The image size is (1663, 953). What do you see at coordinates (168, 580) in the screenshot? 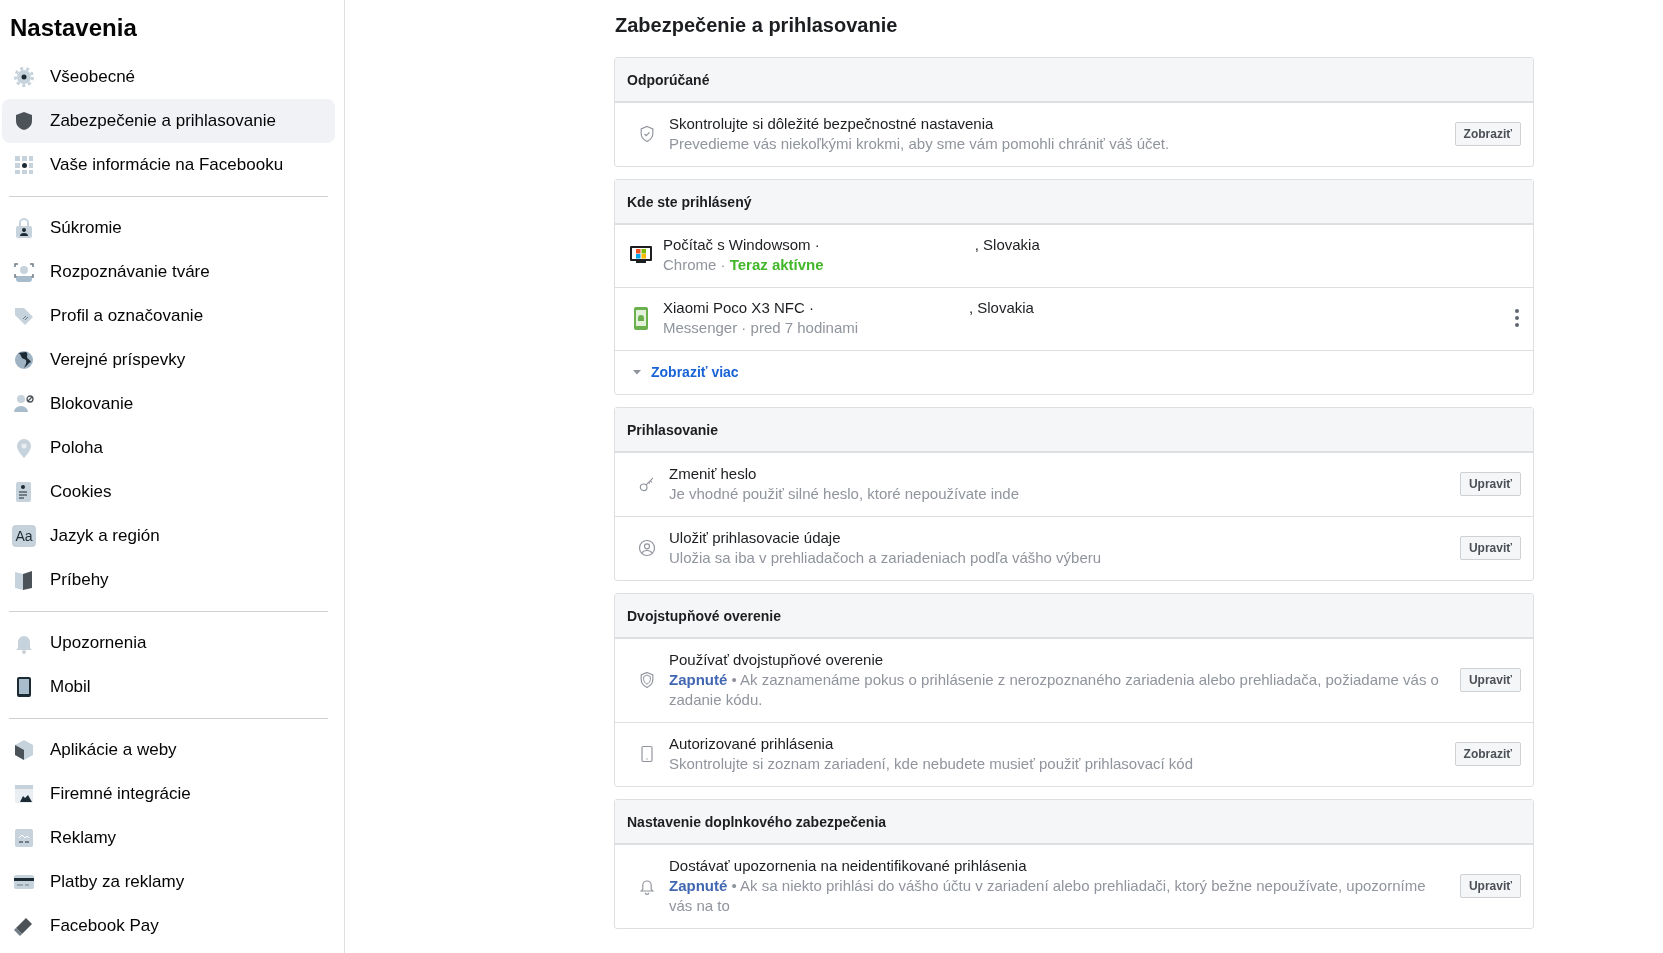
I see `sidebar-item: Príbehy` at bounding box center [168, 580].